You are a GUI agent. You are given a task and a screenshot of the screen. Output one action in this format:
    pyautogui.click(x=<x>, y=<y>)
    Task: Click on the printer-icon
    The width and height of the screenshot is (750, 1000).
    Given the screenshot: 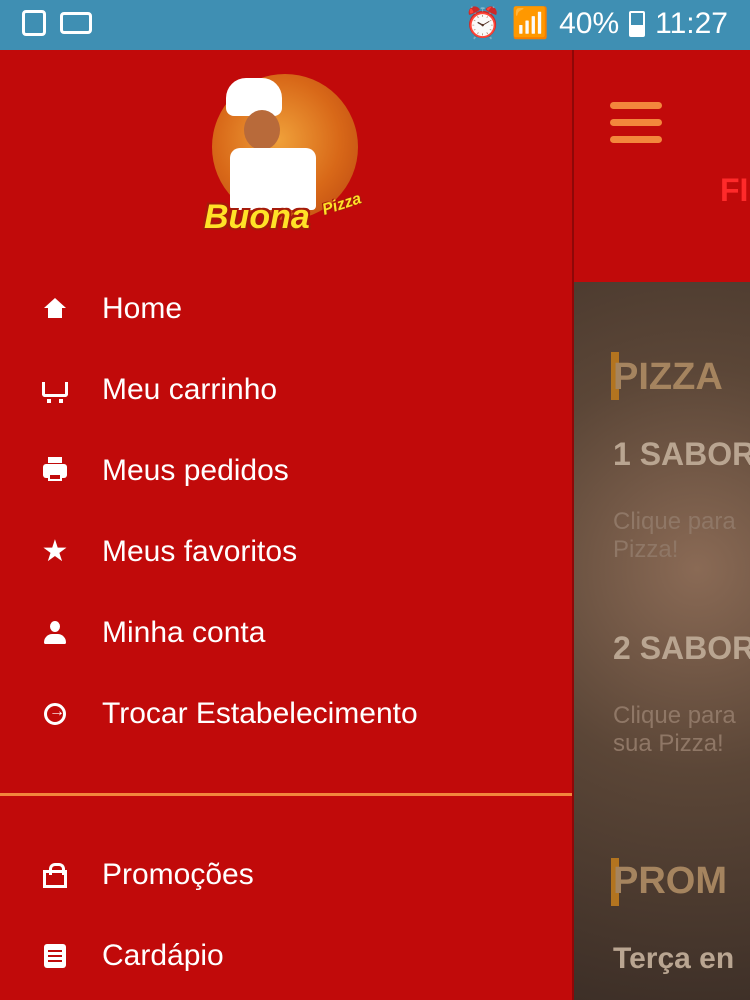 What is the action you would take?
    pyautogui.click(x=55, y=471)
    